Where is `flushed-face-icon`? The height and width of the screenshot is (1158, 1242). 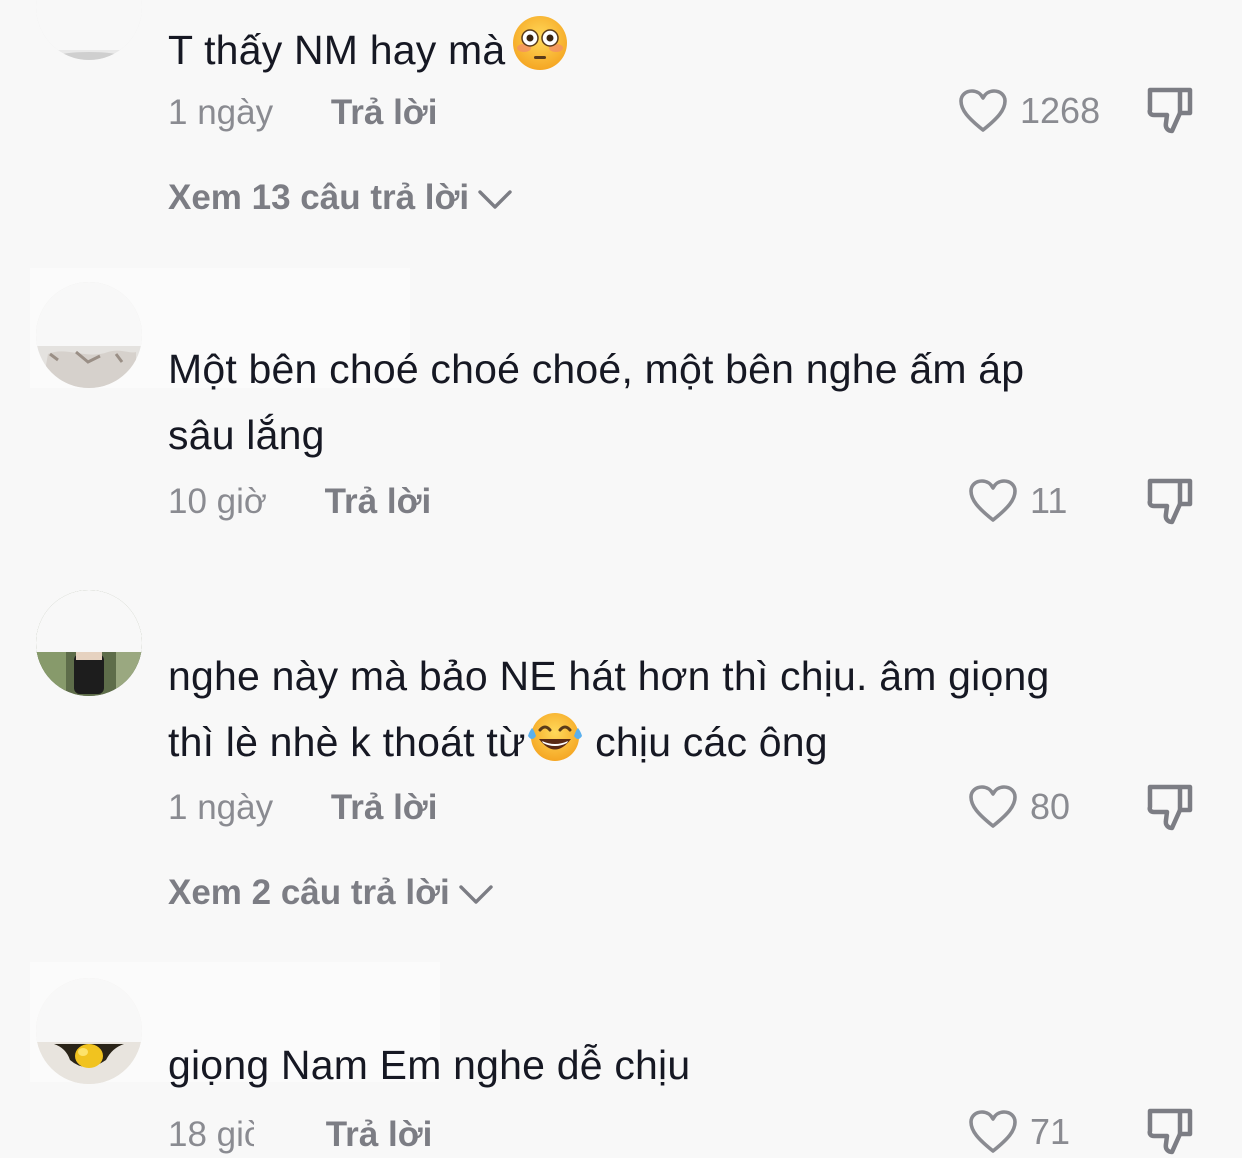
flushed-face-icon is located at coordinates (540, 52).